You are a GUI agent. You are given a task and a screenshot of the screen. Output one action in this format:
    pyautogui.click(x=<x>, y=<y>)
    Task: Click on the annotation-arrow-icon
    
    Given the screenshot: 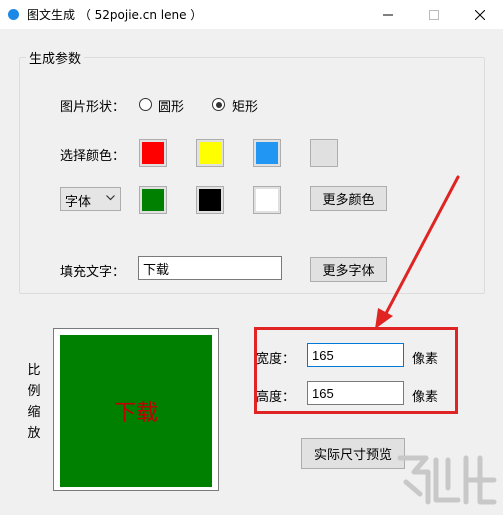 What is the action you would take?
    pyautogui.click(x=417, y=252)
    